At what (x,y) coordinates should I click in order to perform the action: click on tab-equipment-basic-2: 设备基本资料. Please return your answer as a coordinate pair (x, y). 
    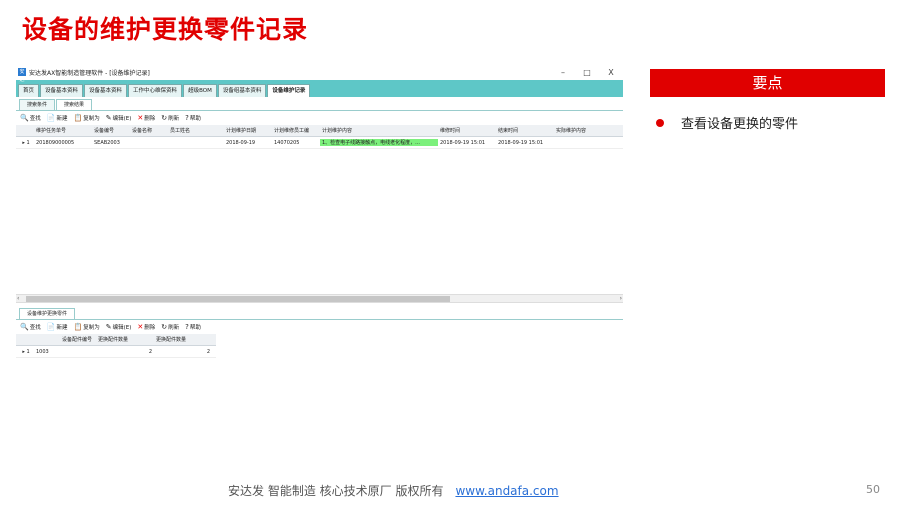
    Looking at the image, I should click on (106, 90).